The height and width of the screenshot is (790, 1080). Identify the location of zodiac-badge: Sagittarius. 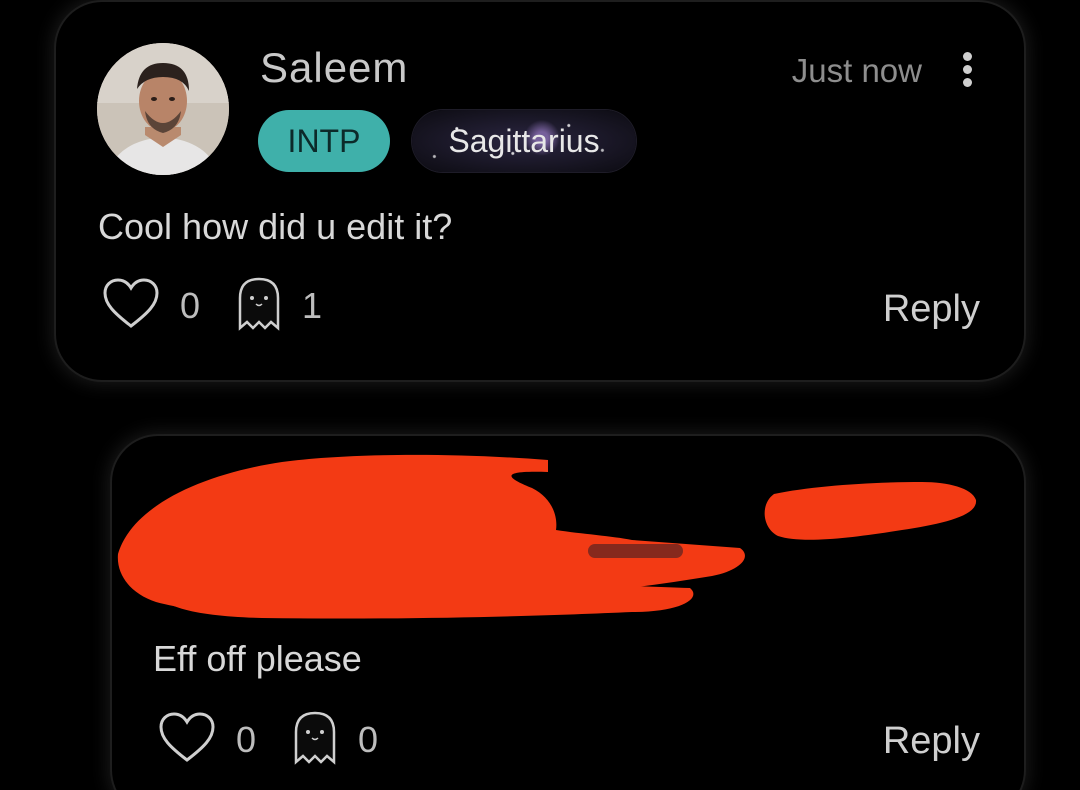
(524, 141).